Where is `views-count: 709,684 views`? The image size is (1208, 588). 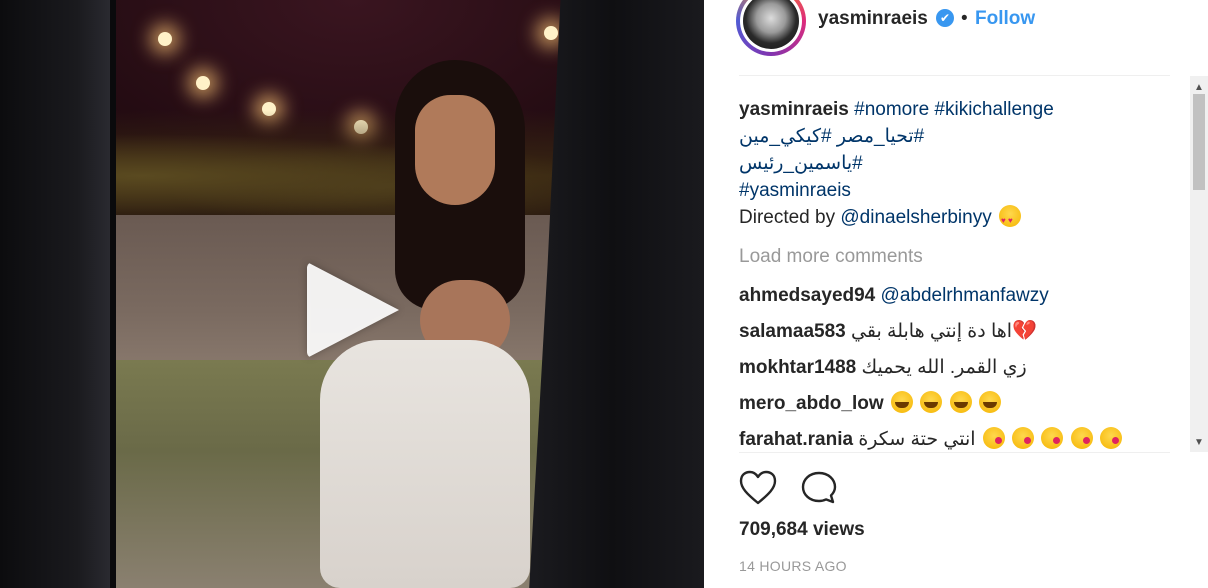
views-count: 709,684 views is located at coordinates (802, 530).